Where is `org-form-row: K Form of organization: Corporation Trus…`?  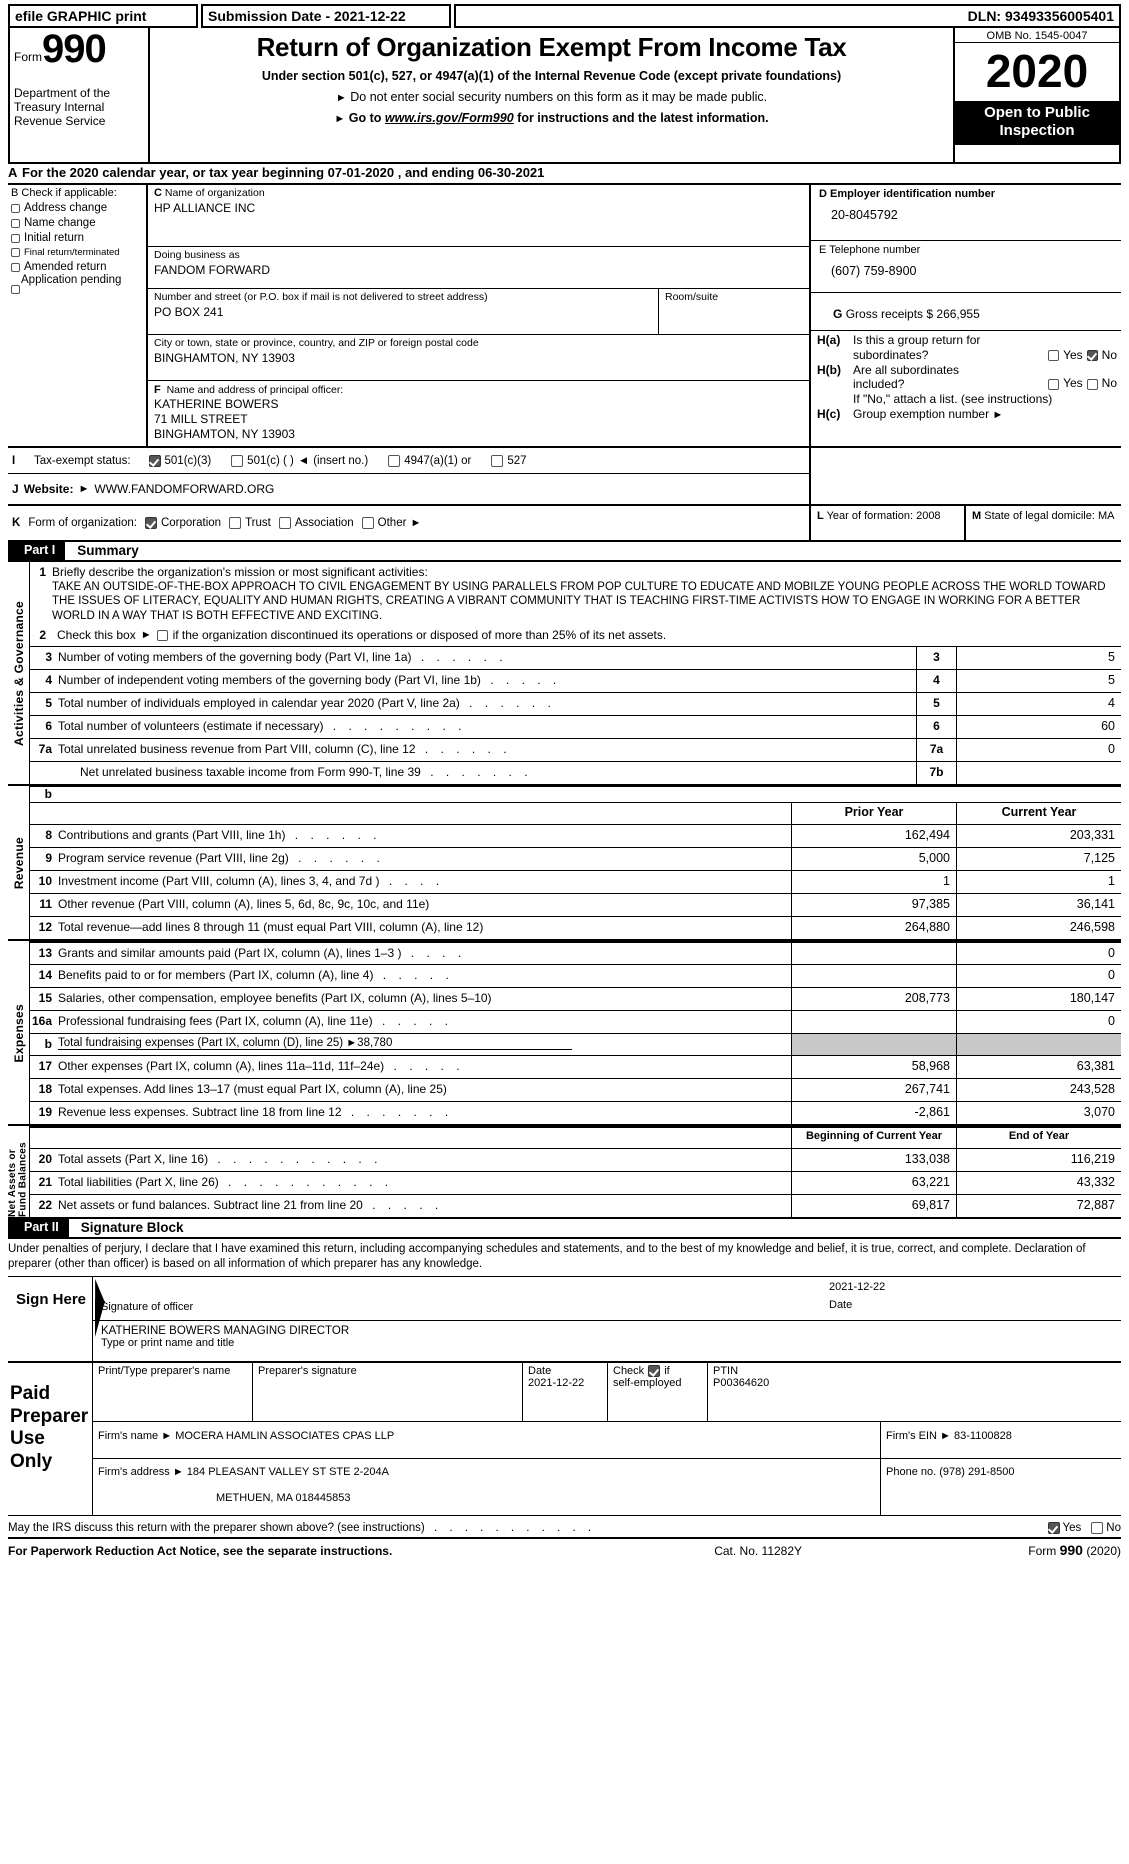
org-form-row: K Form of organization: Corporation Trus… is located at coordinates (564, 524).